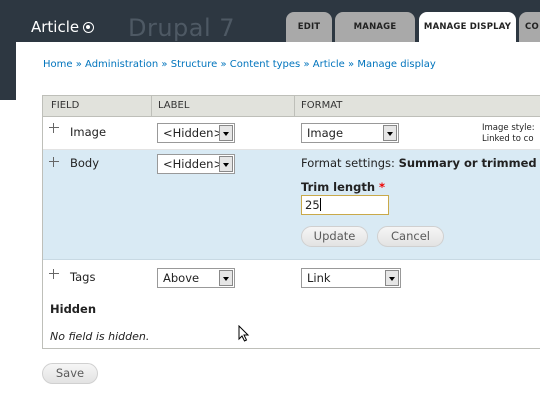 This screenshot has height=396, width=540. What do you see at coordinates (55, 27) in the screenshot?
I see `page-title: Article` at bounding box center [55, 27].